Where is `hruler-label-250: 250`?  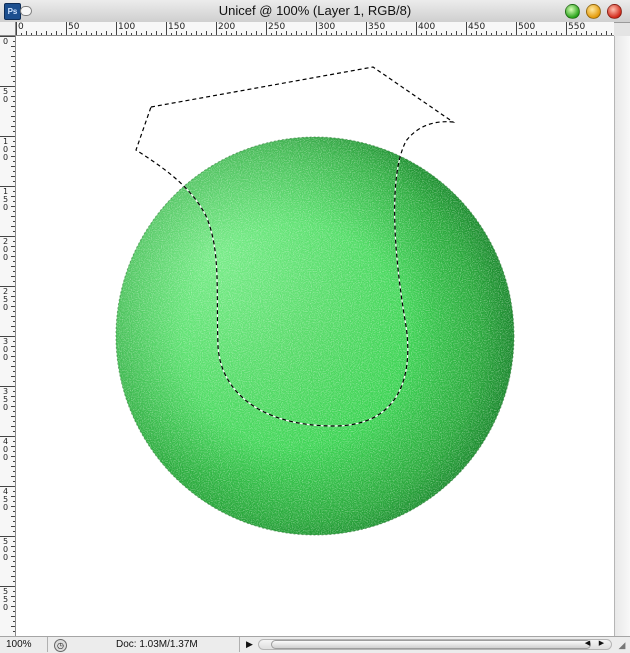 hruler-label-250: 250 is located at coordinates (277, 27).